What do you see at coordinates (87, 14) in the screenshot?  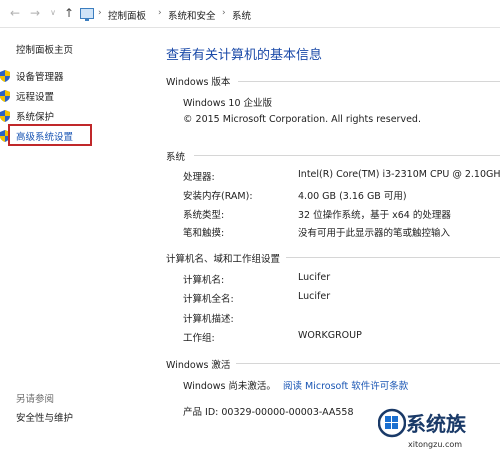 I see `control-panel-icon` at bounding box center [87, 14].